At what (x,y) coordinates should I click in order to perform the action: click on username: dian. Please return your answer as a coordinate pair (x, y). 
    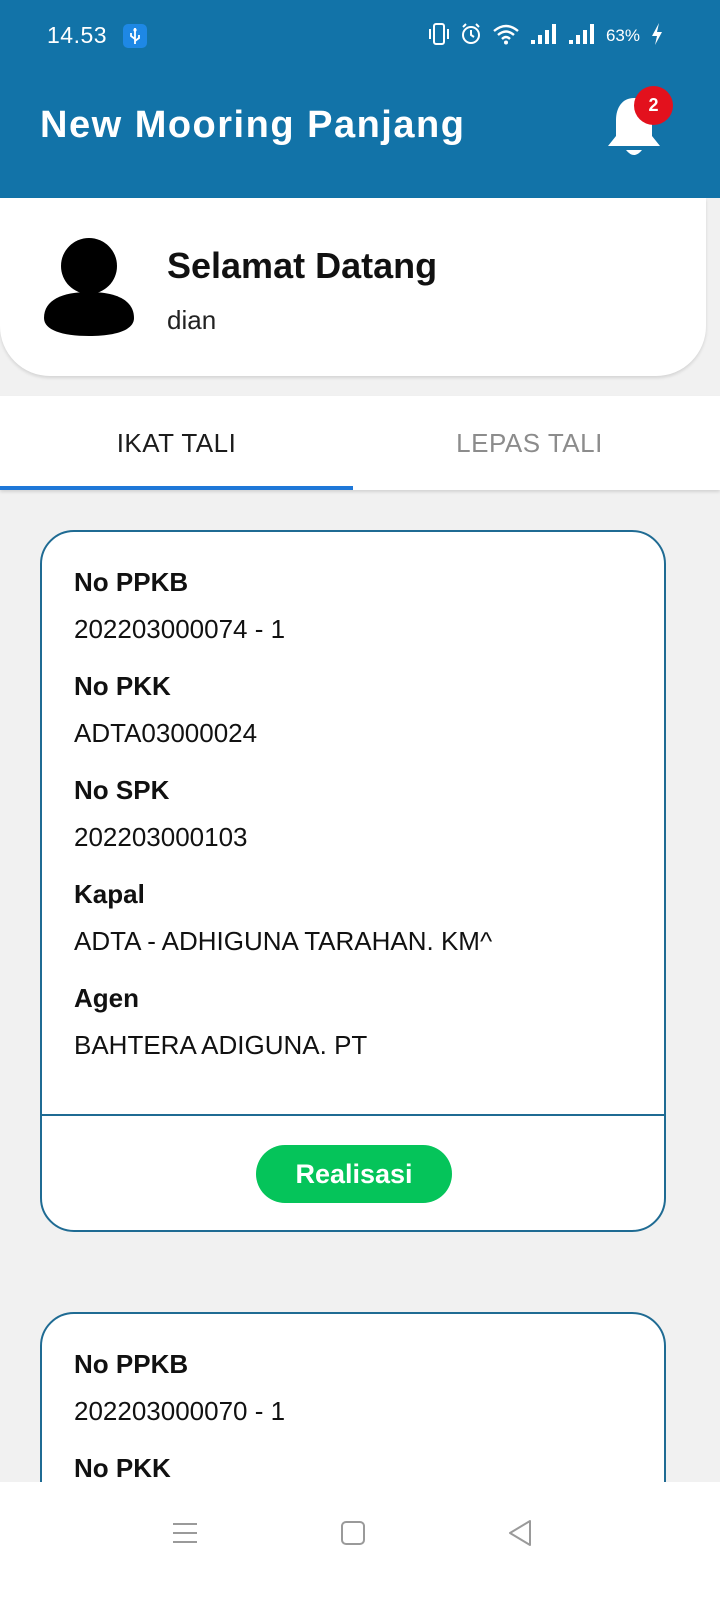
    Looking at the image, I should click on (192, 320).